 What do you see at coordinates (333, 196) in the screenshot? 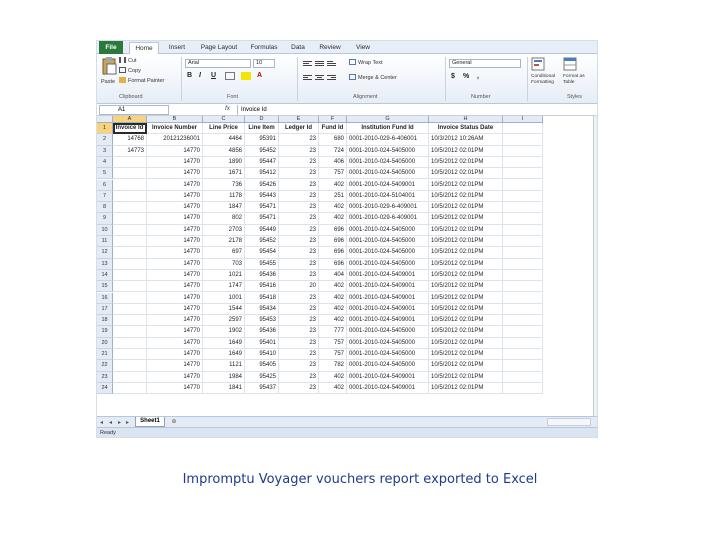
I see `table-cell: 251` at bounding box center [333, 196].